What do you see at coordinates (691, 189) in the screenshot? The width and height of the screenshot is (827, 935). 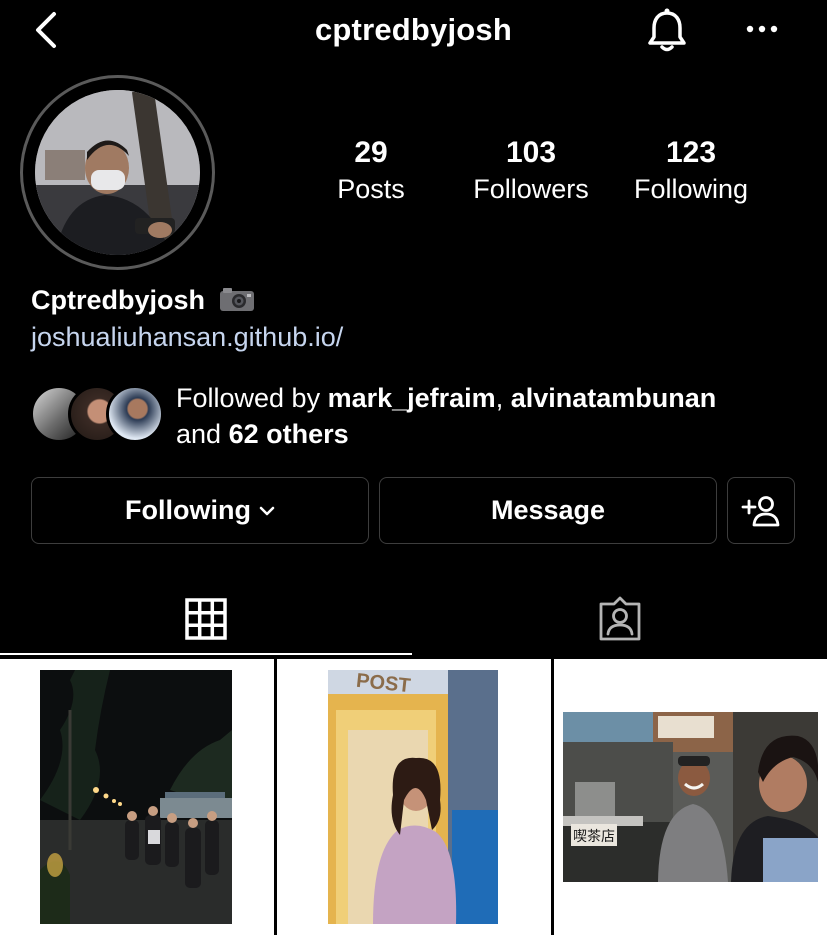 I see `following-label: Following` at bounding box center [691, 189].